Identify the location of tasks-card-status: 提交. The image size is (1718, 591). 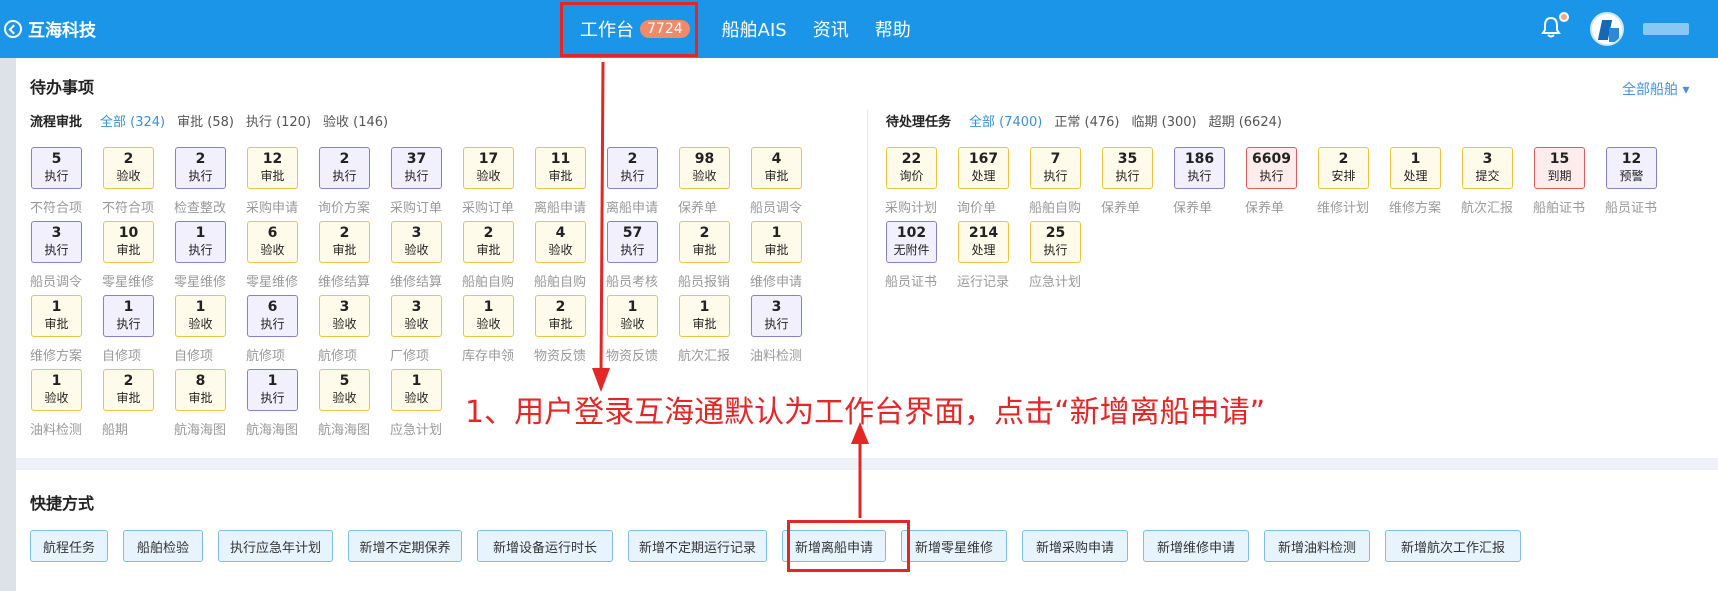
(1487, 175).